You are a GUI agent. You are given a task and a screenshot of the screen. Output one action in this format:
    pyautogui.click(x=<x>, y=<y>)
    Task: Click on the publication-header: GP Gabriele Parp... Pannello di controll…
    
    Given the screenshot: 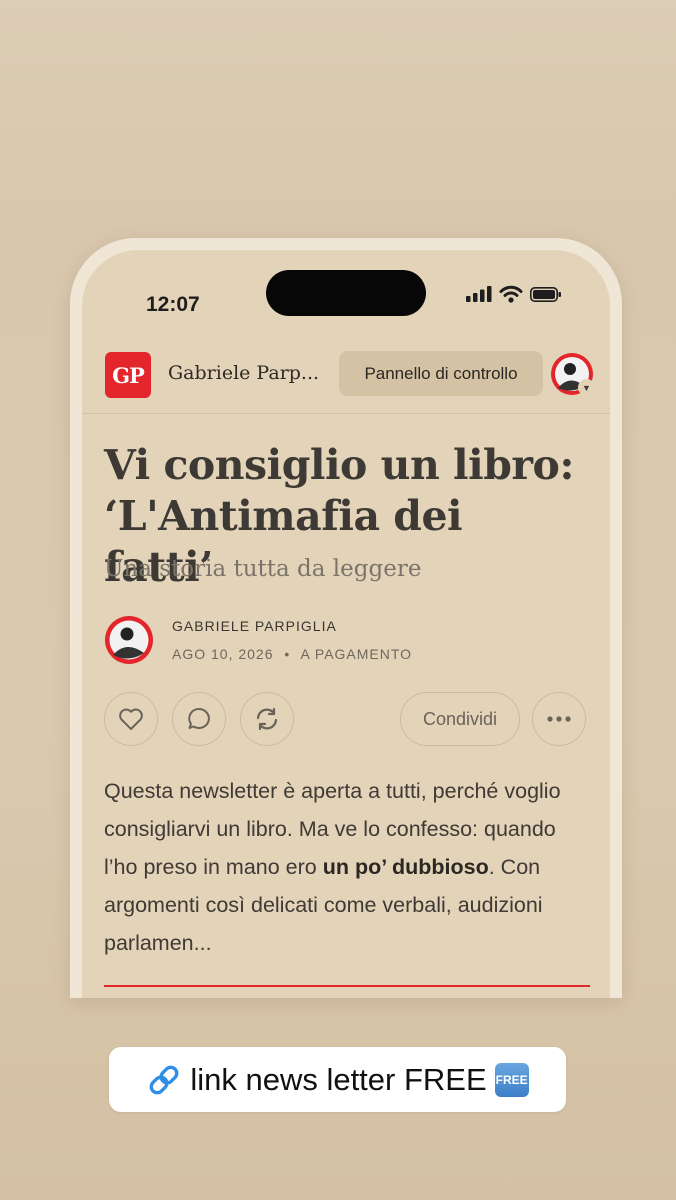 What is the action you would take?
    pyautogui.click(x=346, y=376)
    